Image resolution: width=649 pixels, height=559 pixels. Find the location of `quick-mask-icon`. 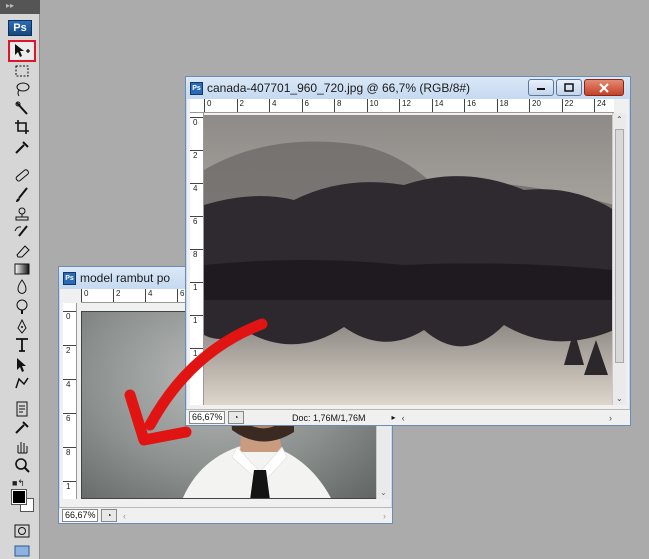

quick-mask-icon is located at coordinates (22, 531).